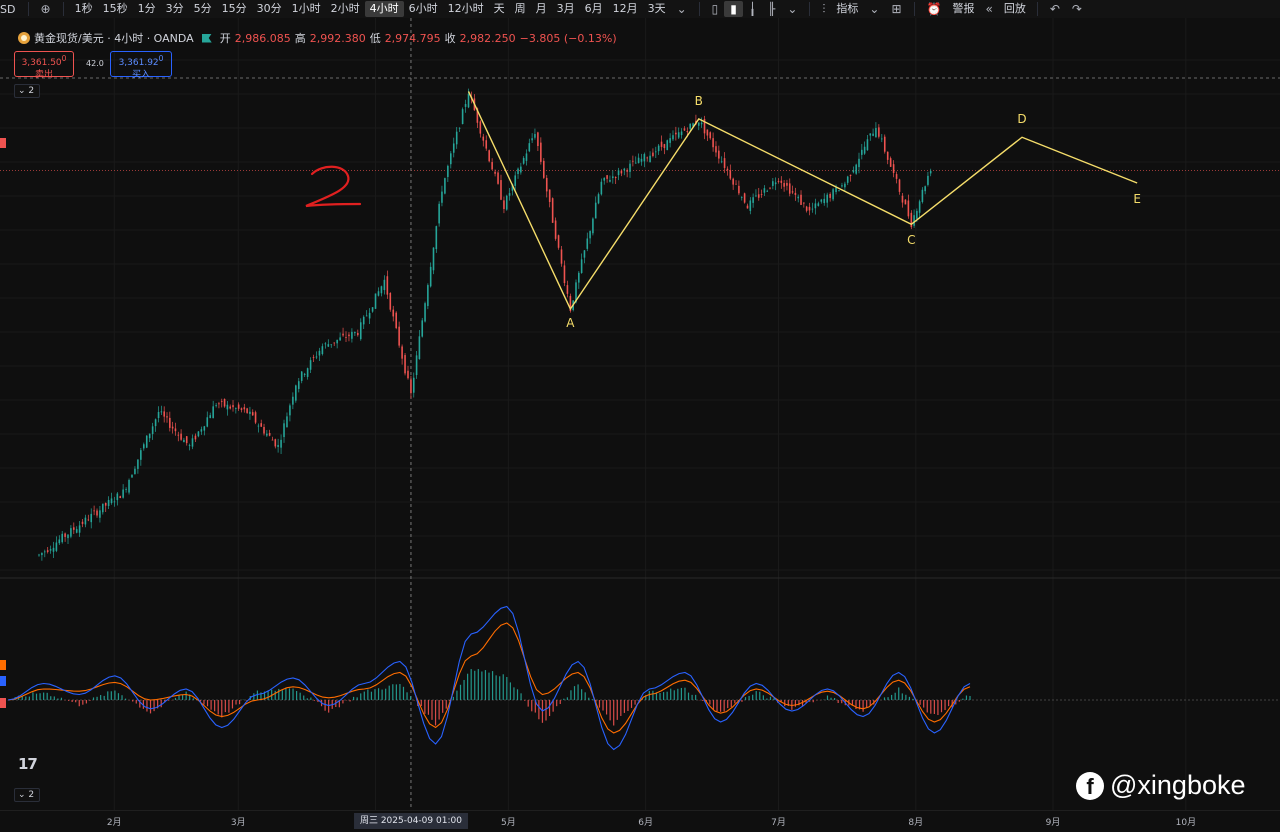 This screenshot has width=1280, height=832. I want to click on timeframe-button: 4小时, so click(384, 9).